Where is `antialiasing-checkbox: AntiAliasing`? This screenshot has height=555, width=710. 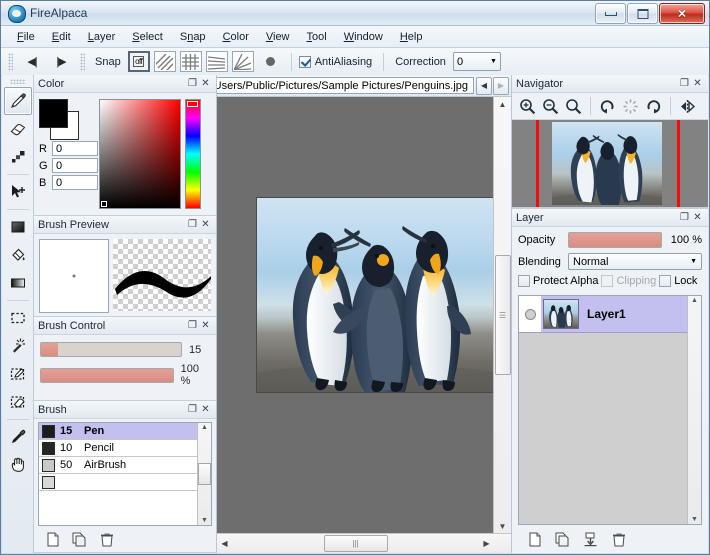
antialiasing-checkbox: AntiAliasing is located at coordinates (337, 61).